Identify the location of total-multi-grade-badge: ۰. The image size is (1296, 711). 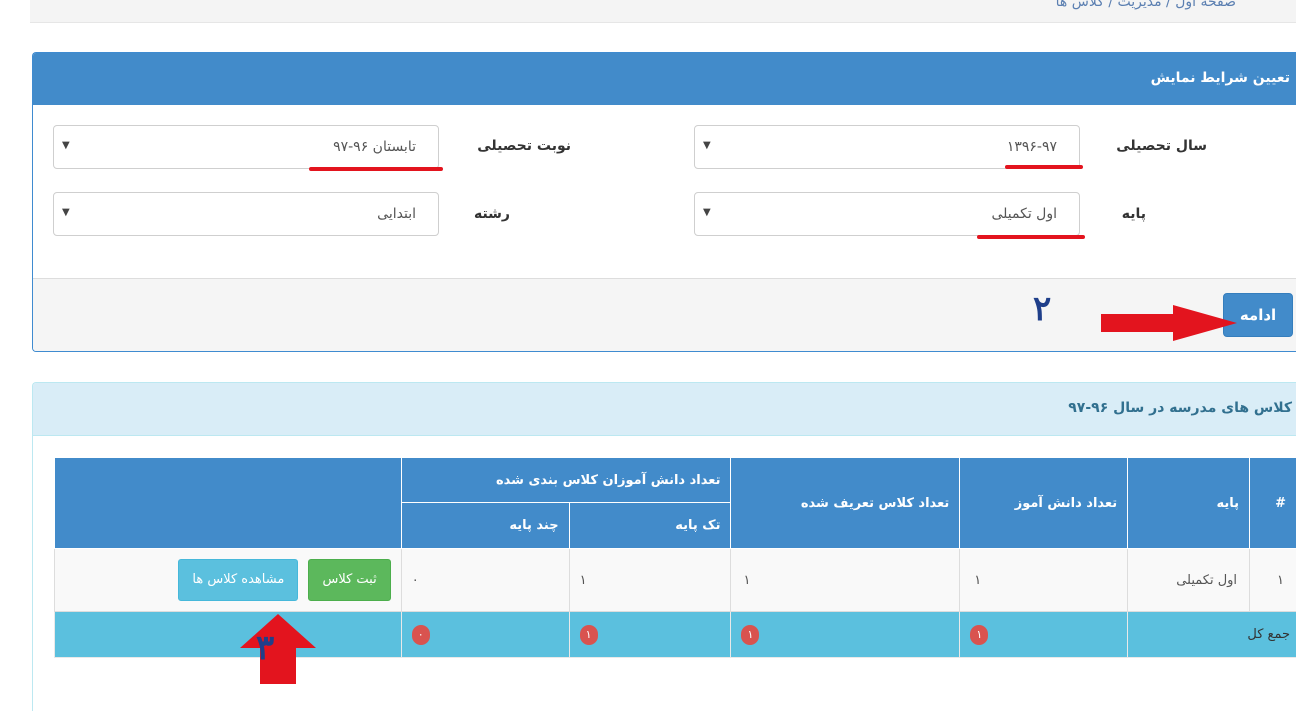
(420, 634).